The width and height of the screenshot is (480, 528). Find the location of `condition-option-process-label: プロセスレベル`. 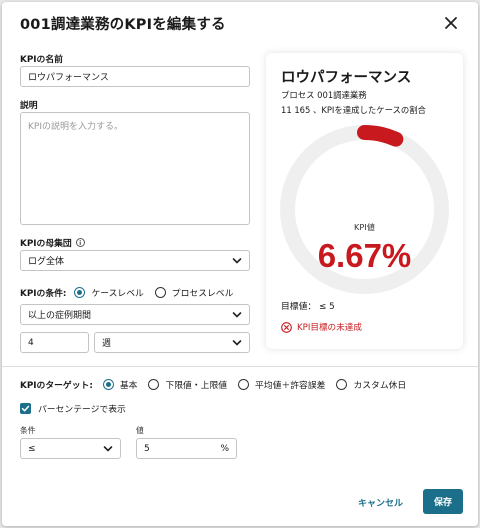

condition-option-process-label: プロセスレベル is located at coordinates (202, 294).